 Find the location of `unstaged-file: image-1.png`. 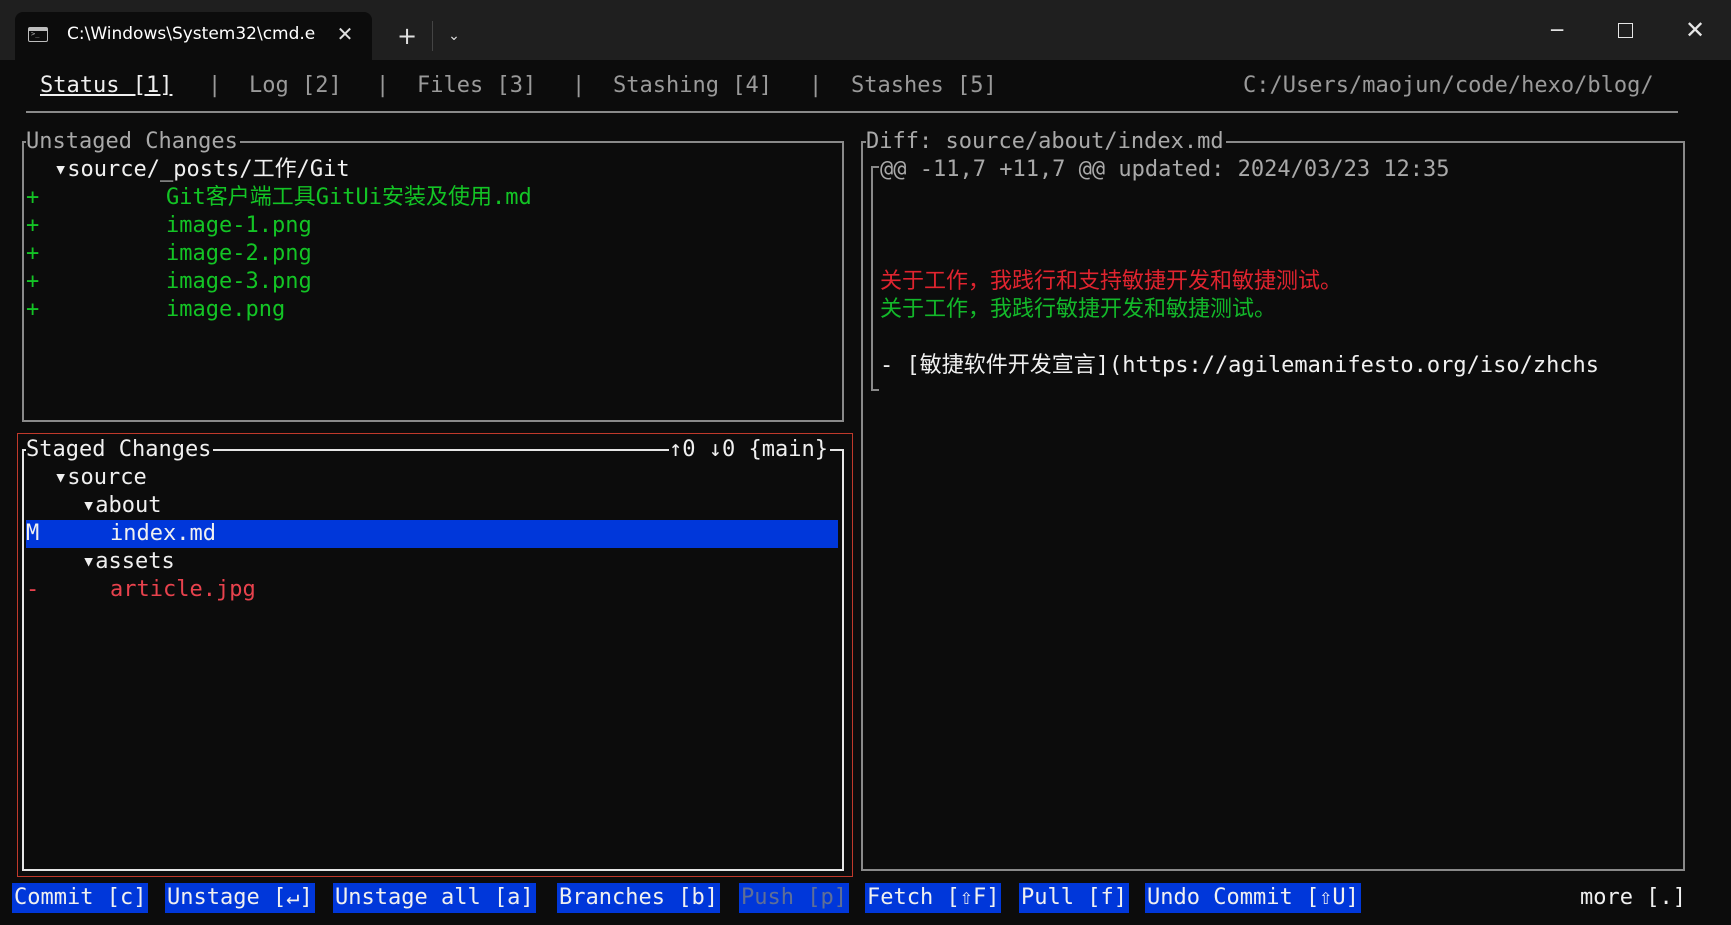

unstaged-file: image-1.png is located at coordinates (239, 226).